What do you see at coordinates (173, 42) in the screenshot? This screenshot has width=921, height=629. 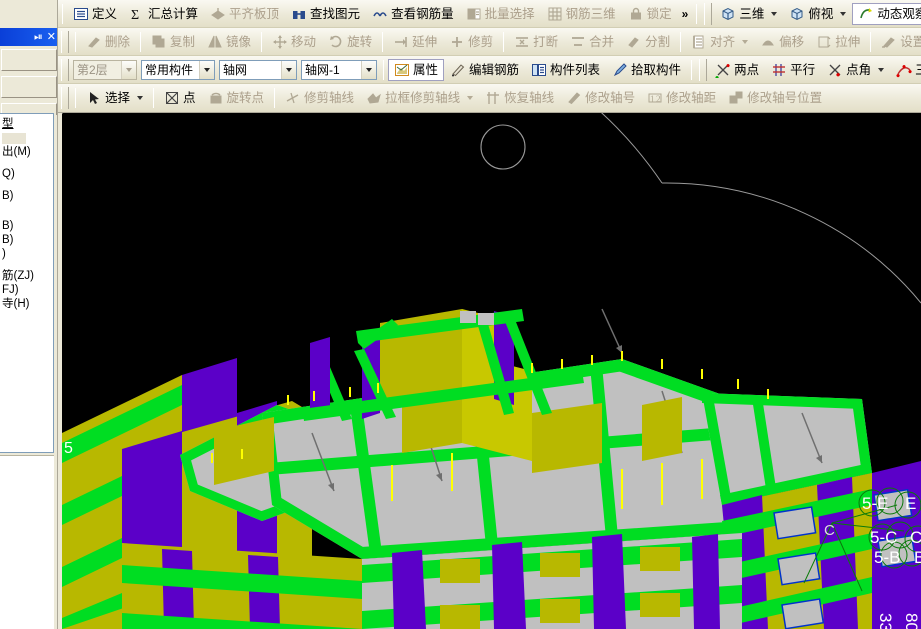 I see `toolbar-button-copy: 复制` at bounding box center [173, 42].